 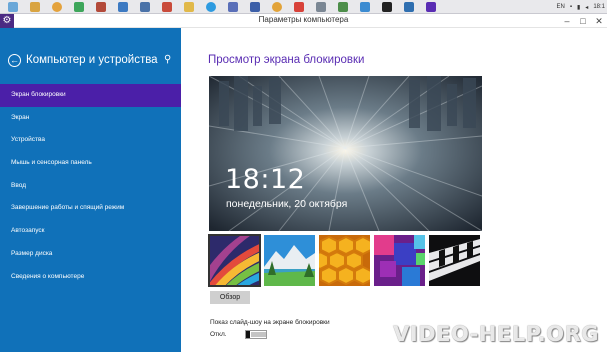 I want to click on thumbnail-windows-stripes, so click(x=234, y=260).